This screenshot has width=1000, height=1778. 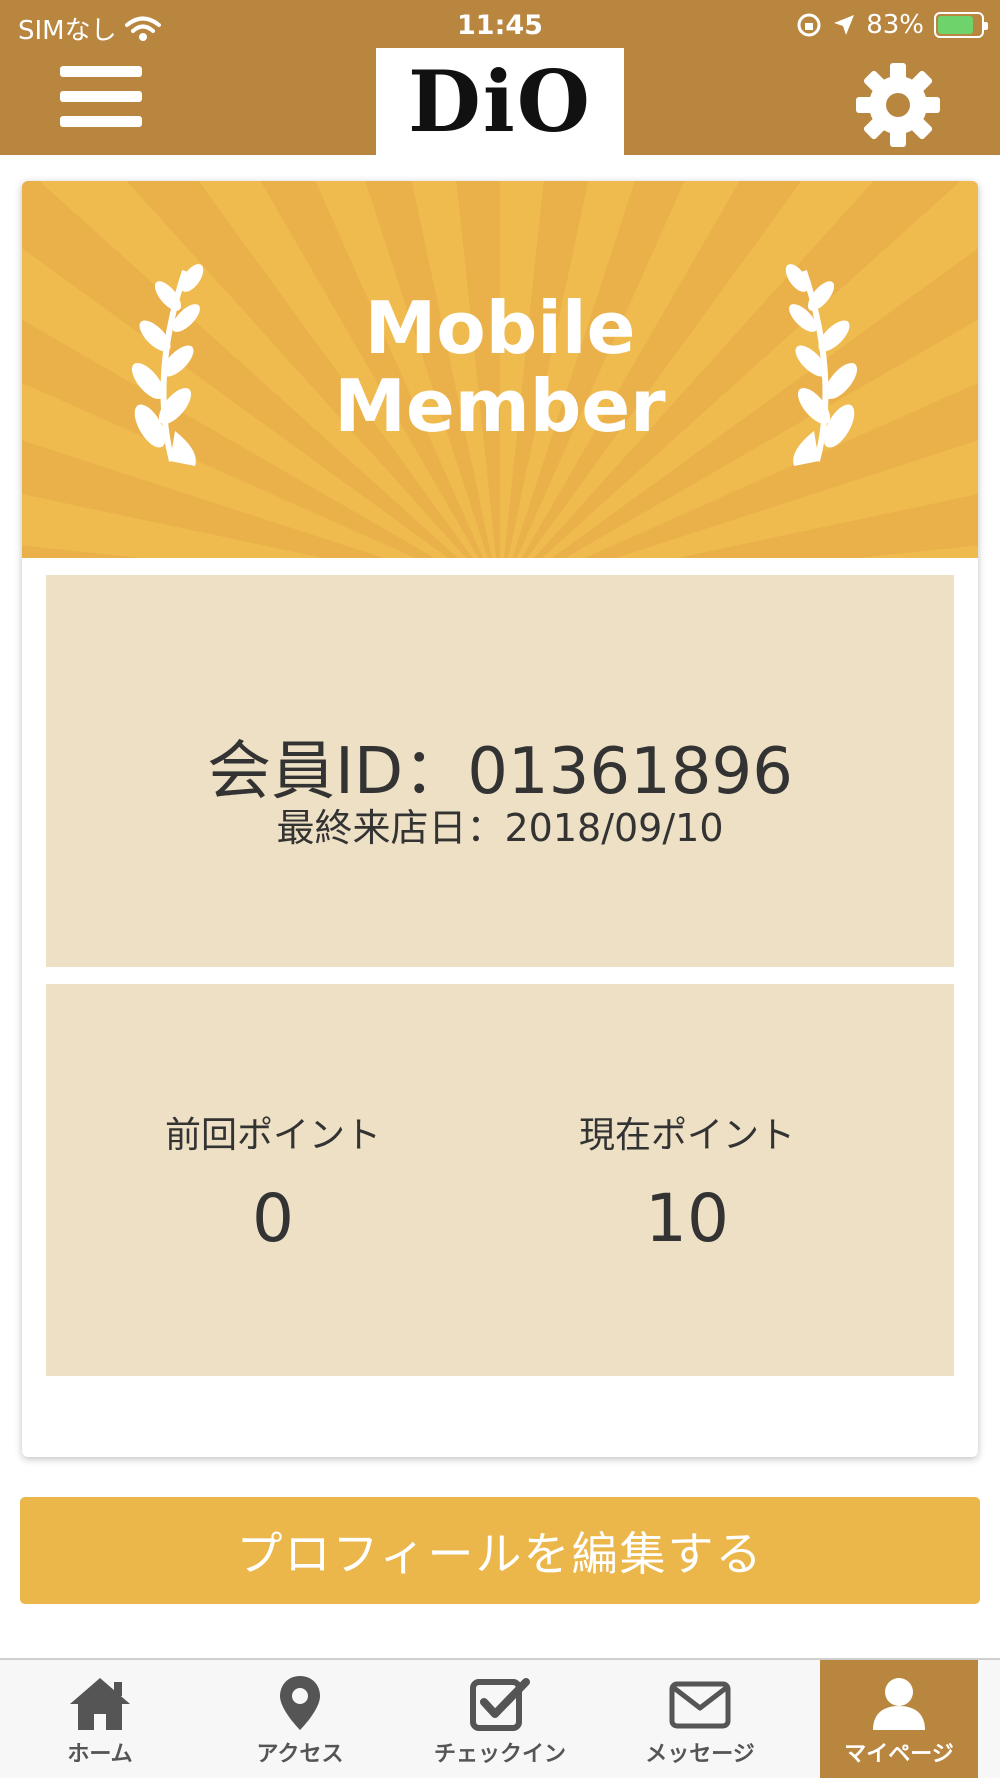 I want to click on hamburger-menu-icon, so click(x=101, y=102).